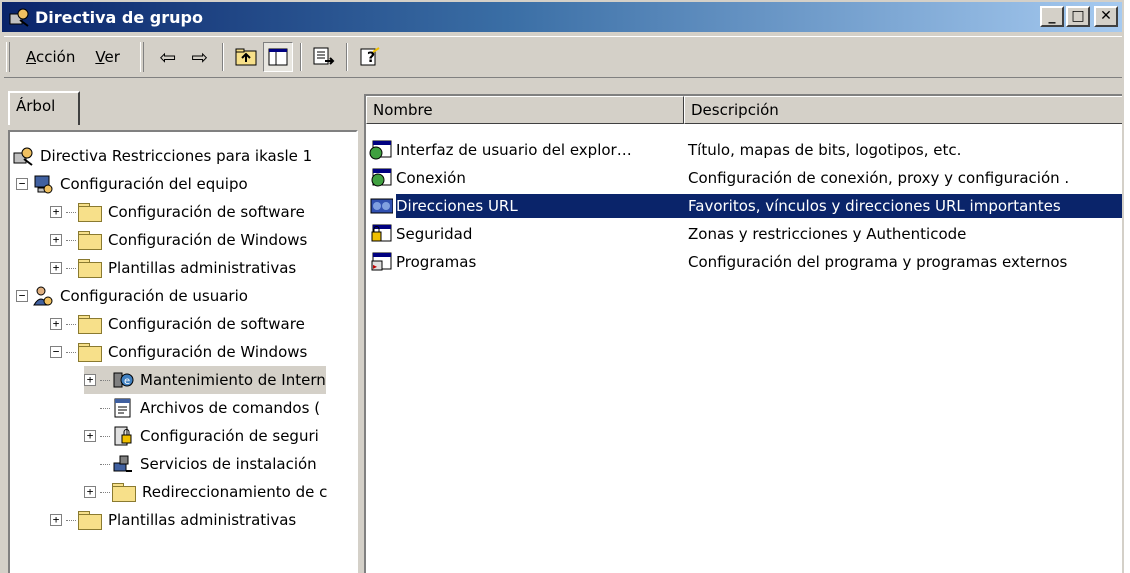  I want to click on export-list-button, so click(324, 57).